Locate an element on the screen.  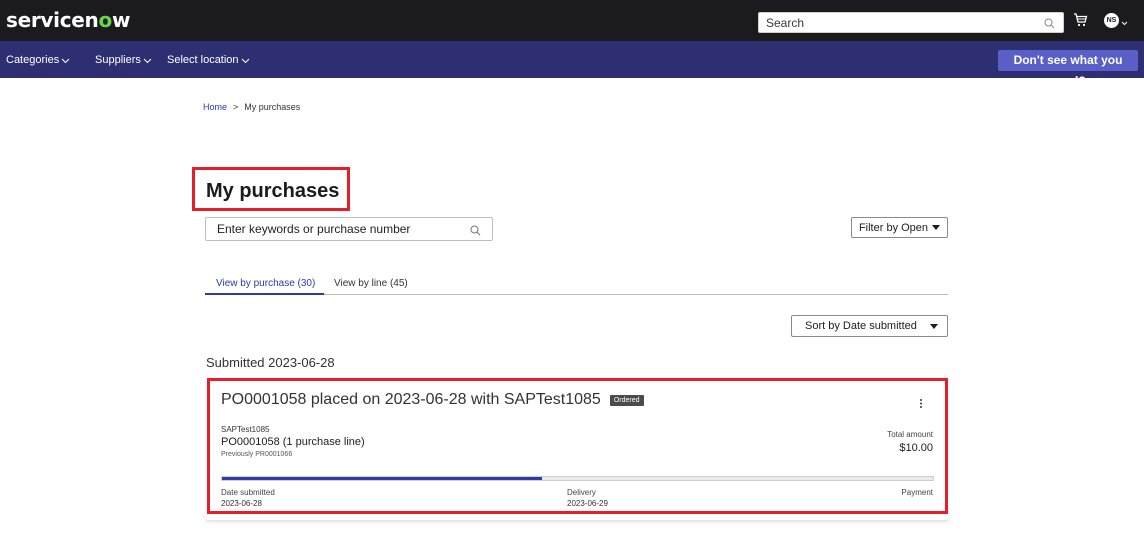
nav-select-location-label: Select location is located at coordinates (203, 60).